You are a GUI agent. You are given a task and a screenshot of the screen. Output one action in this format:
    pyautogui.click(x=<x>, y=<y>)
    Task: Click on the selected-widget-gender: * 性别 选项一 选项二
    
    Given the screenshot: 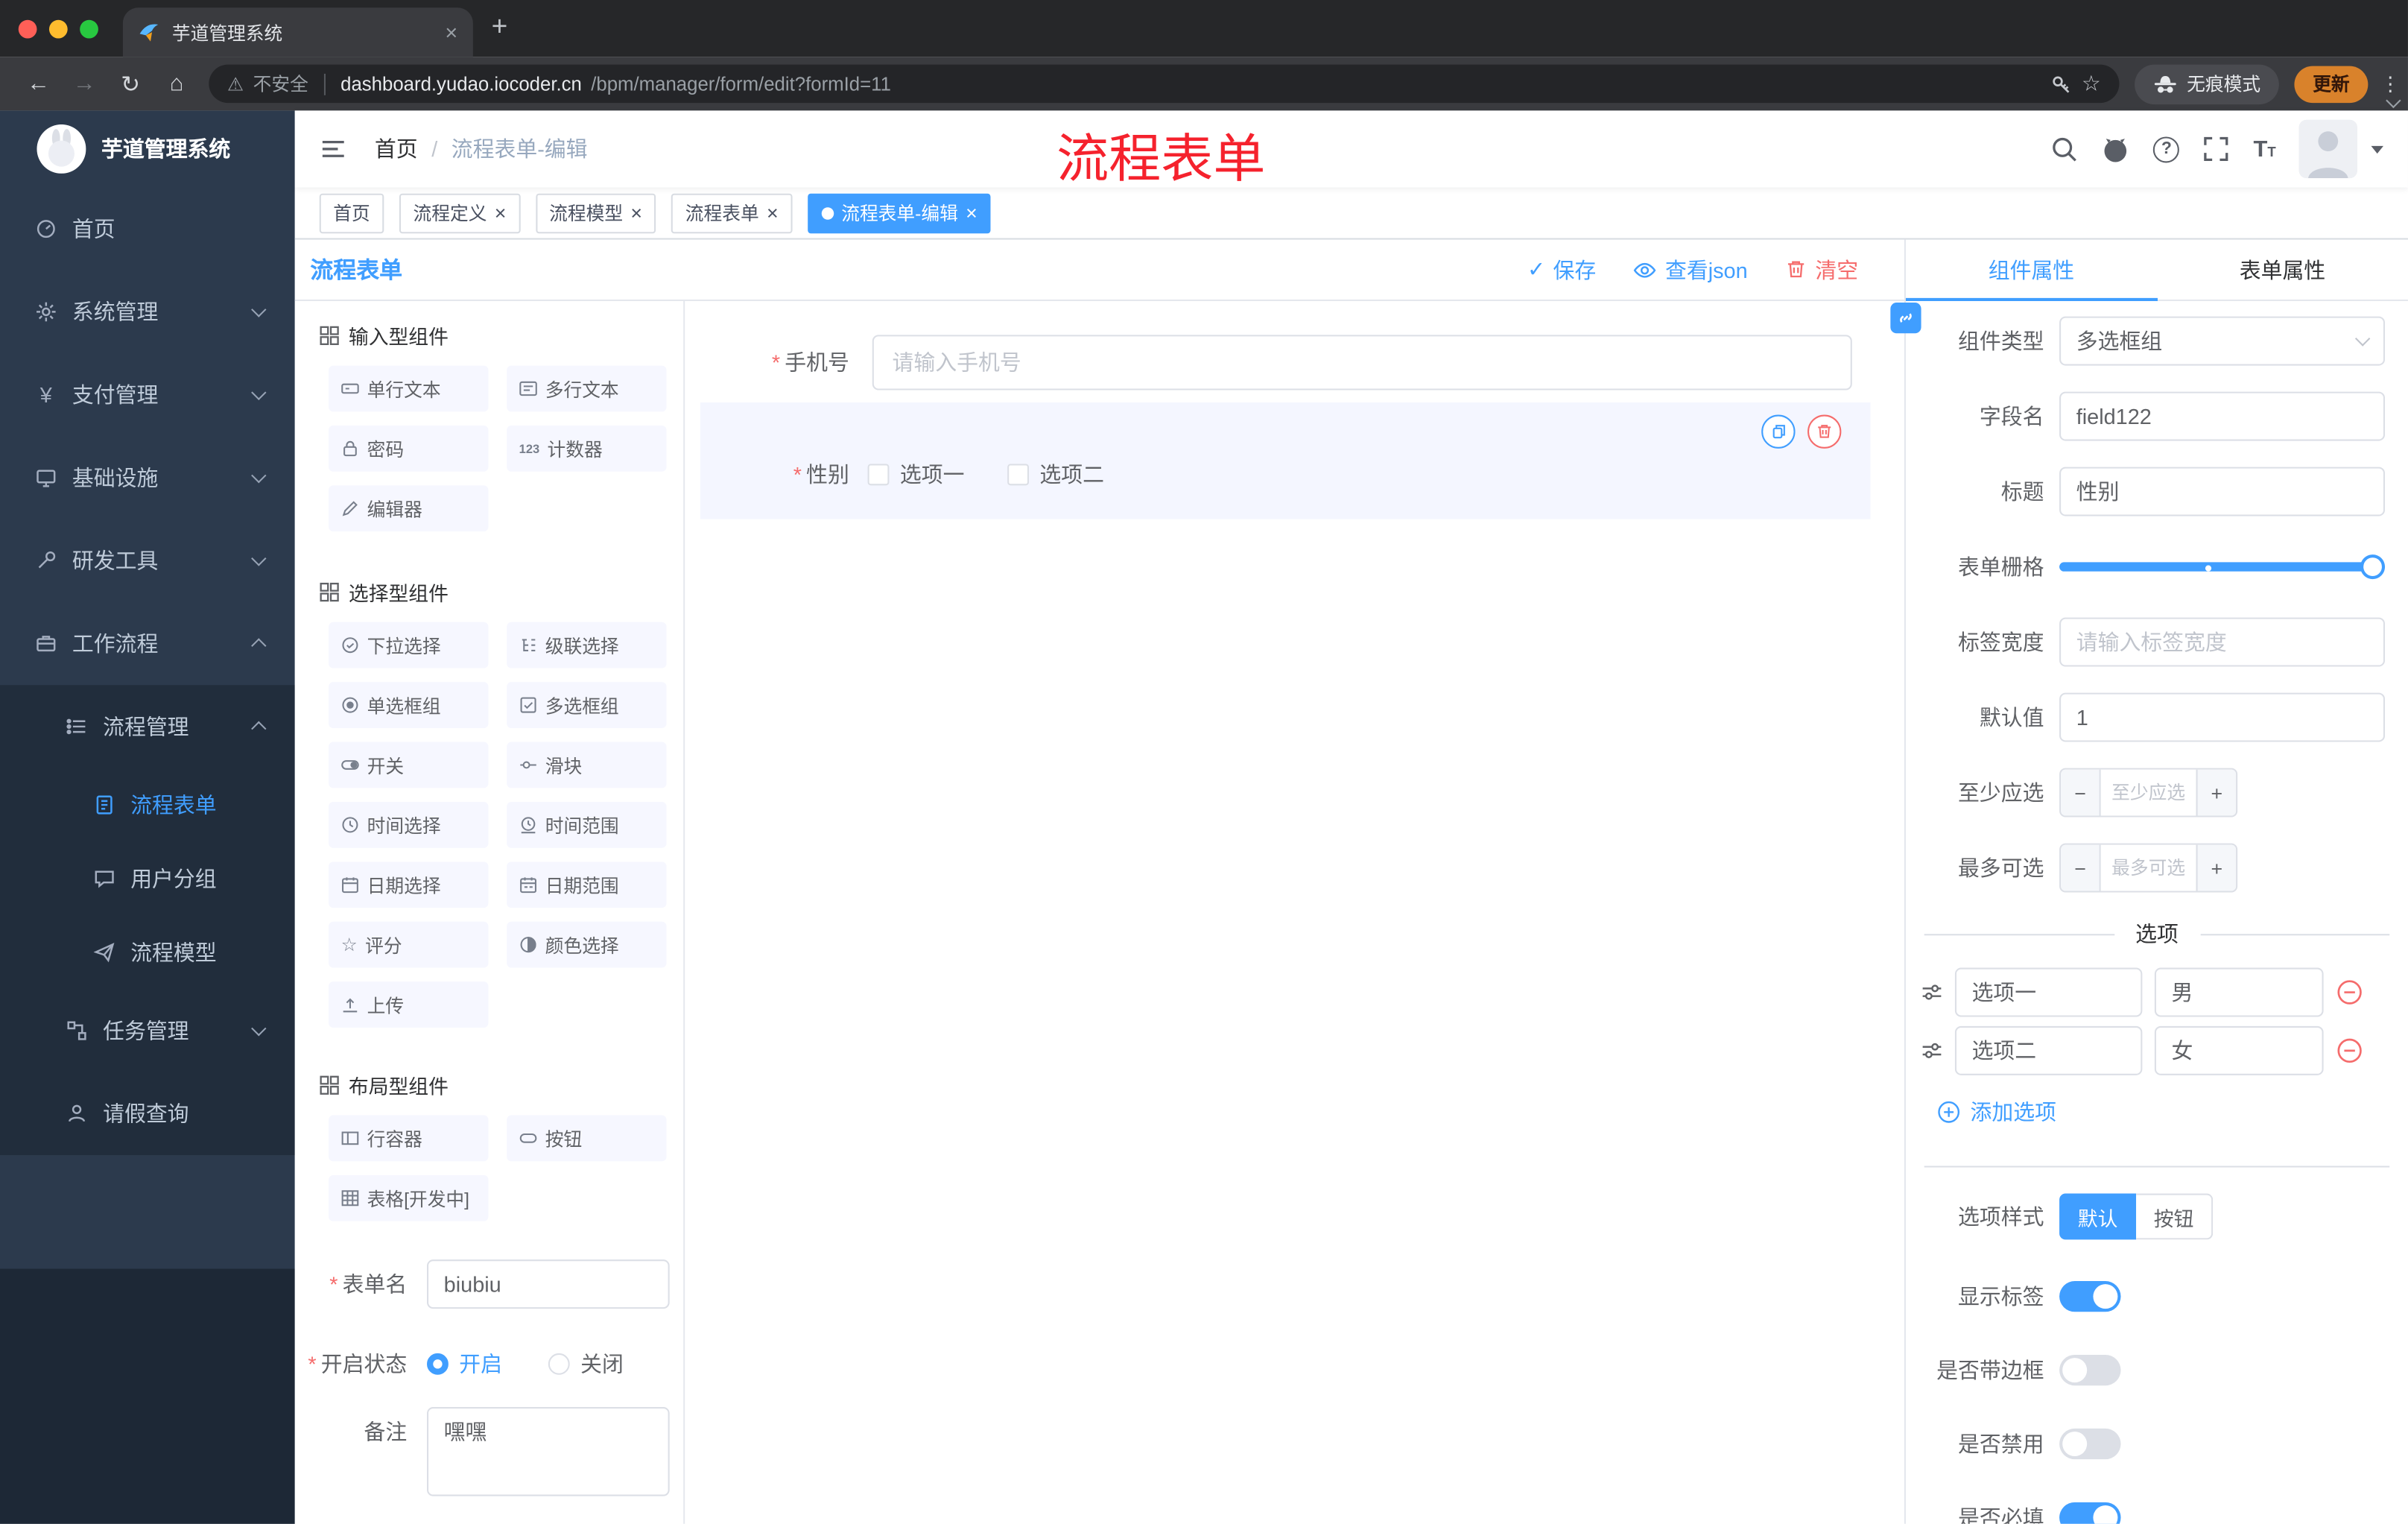 What is the action you would take?
    pyautogui.click(x=1285, y=460)
    